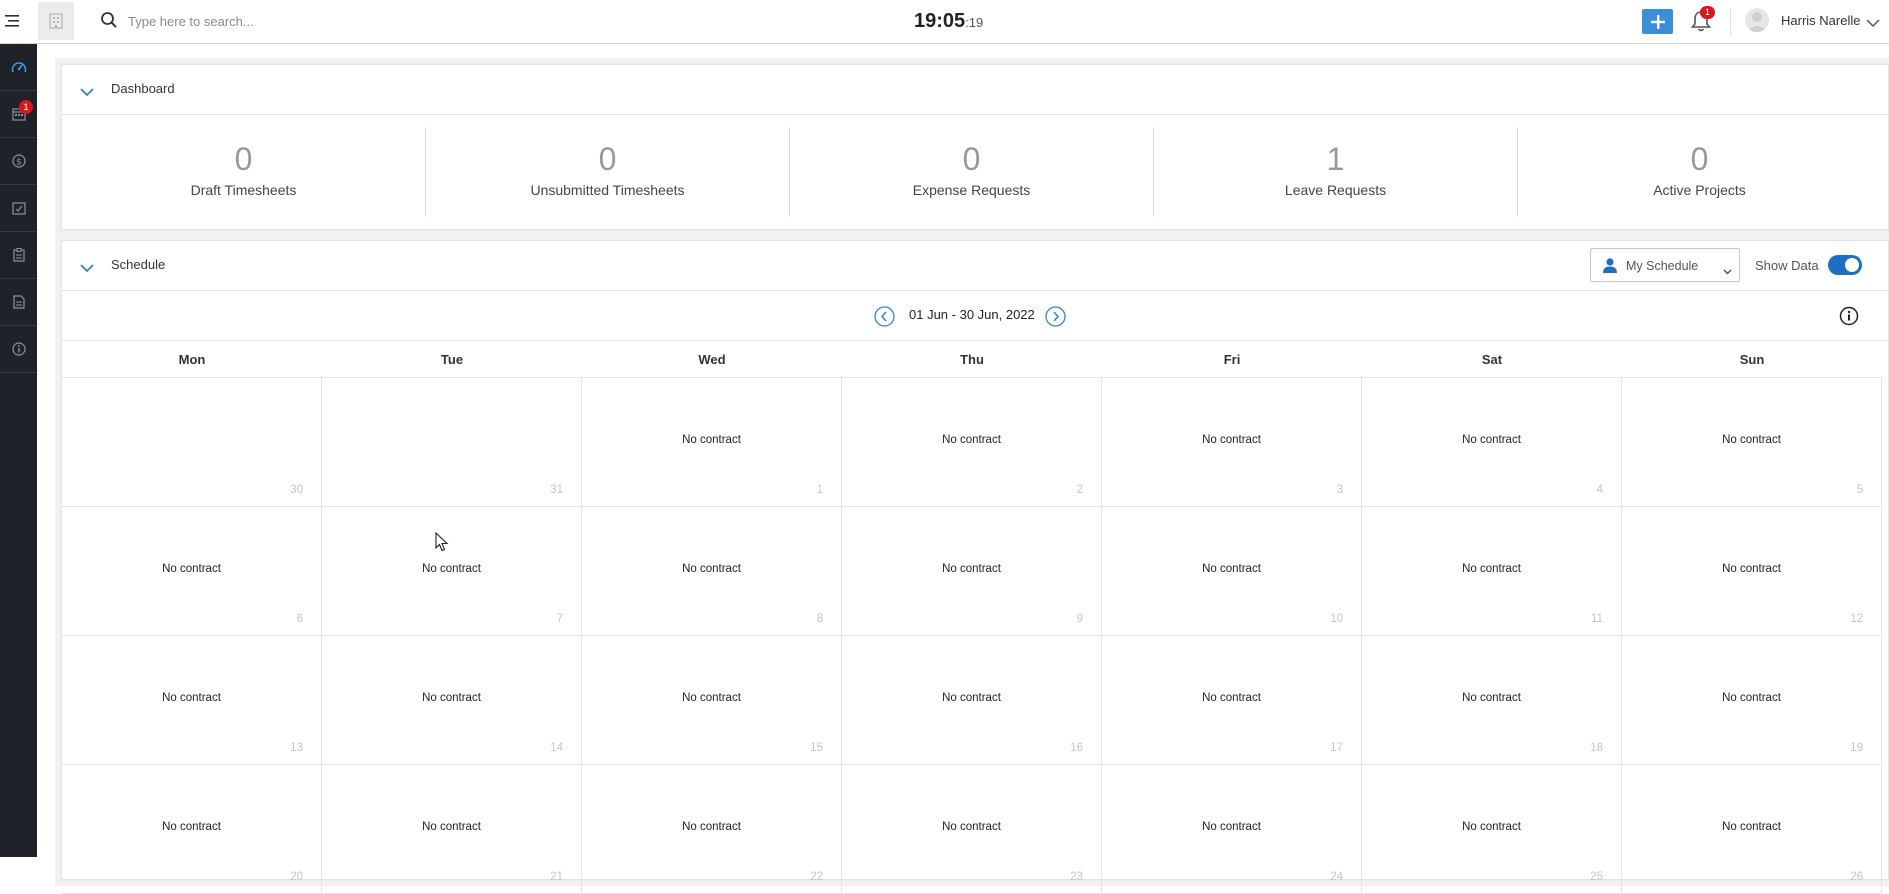  I want to click on day-number: 20, so click(296, 877).